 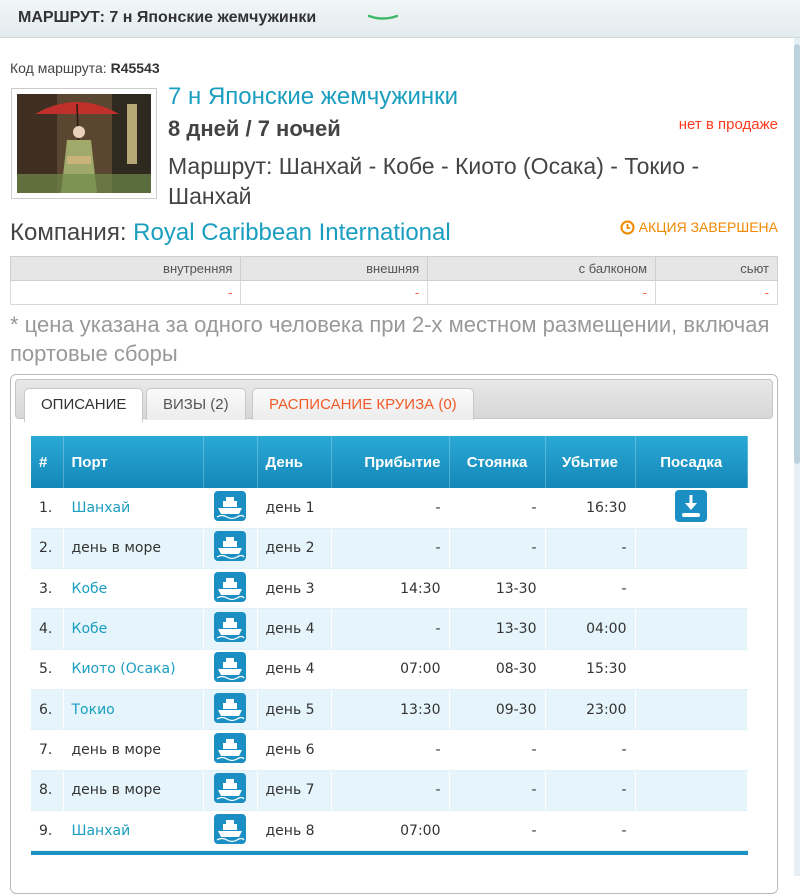 I want to click on scrollbar-thumb, so click(x=797, y=254).